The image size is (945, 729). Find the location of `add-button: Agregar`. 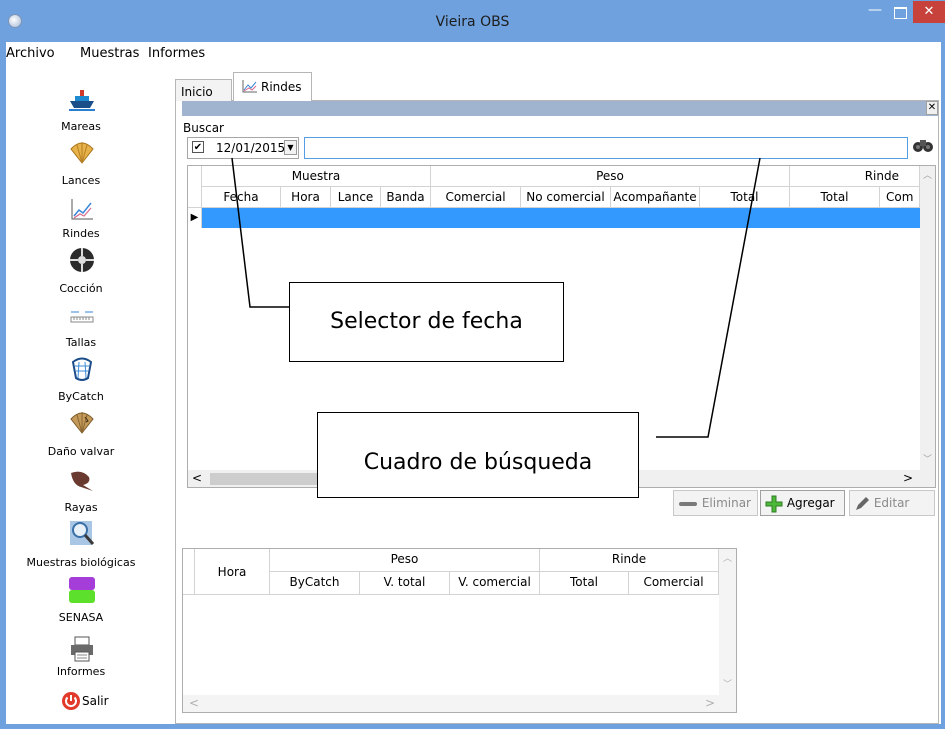

add-button: Agregar is located at coordinates (802, 503).